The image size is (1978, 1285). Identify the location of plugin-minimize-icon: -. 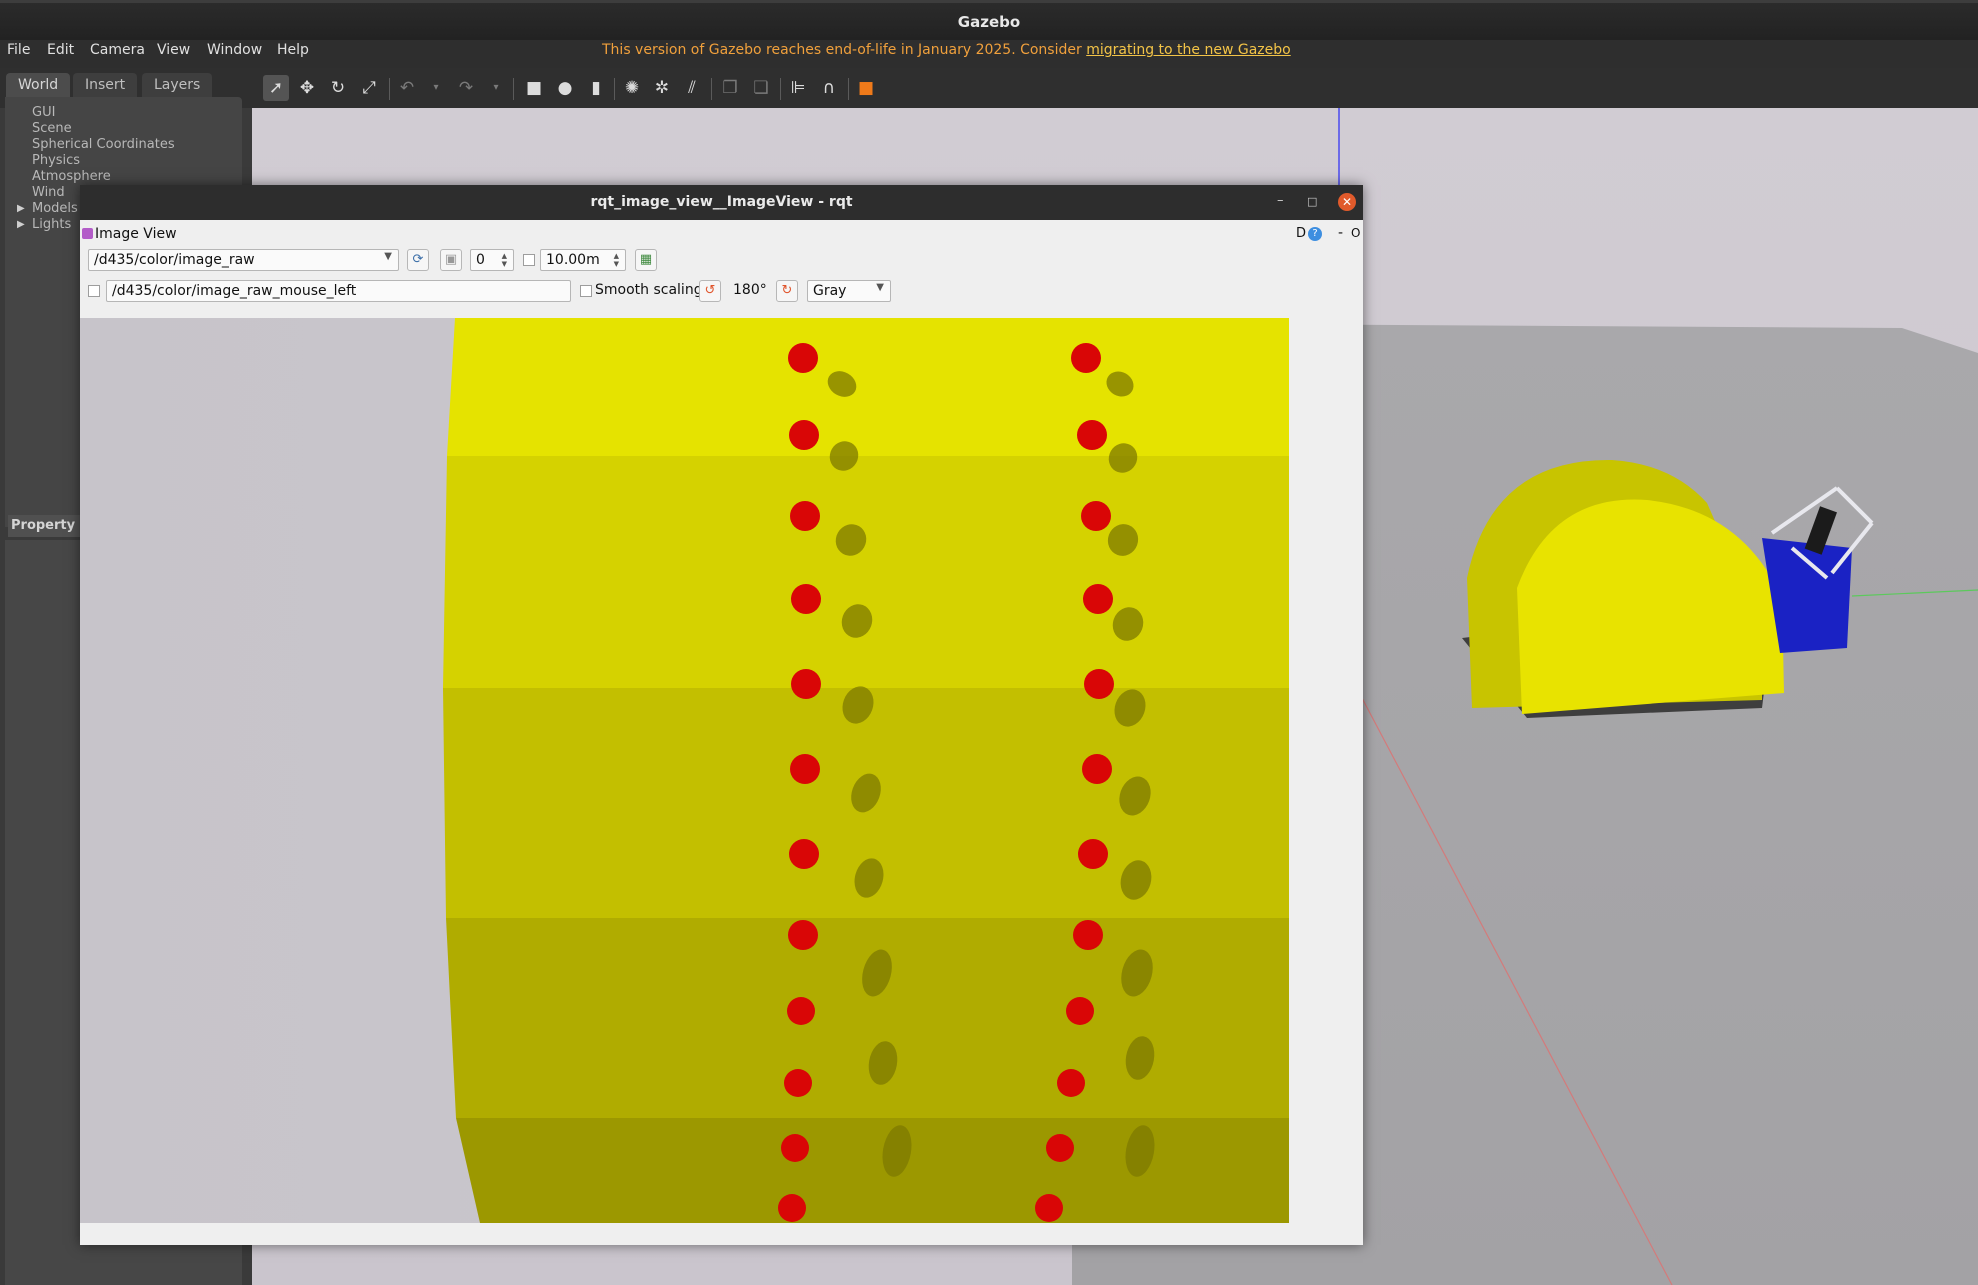
(1340, 233).